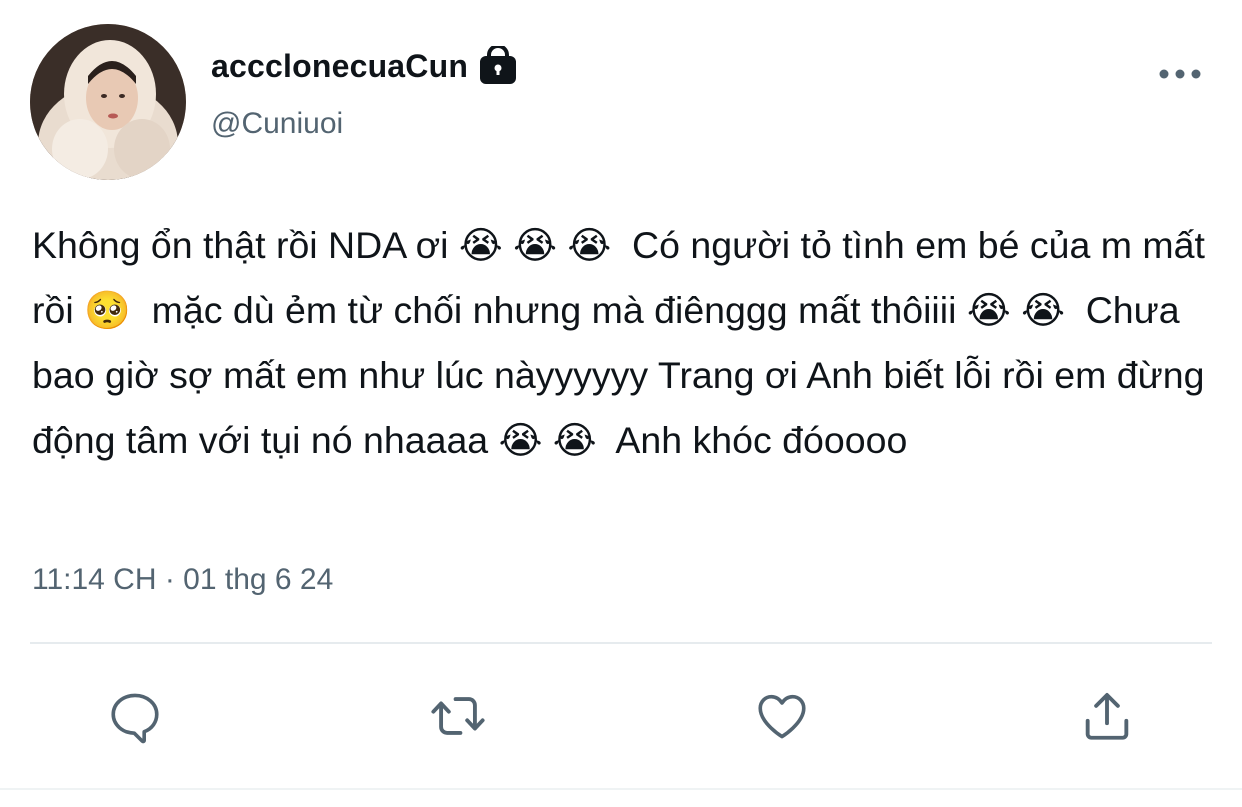  I want to click on user-handle: @Cuniuoi, so click(277, 124).